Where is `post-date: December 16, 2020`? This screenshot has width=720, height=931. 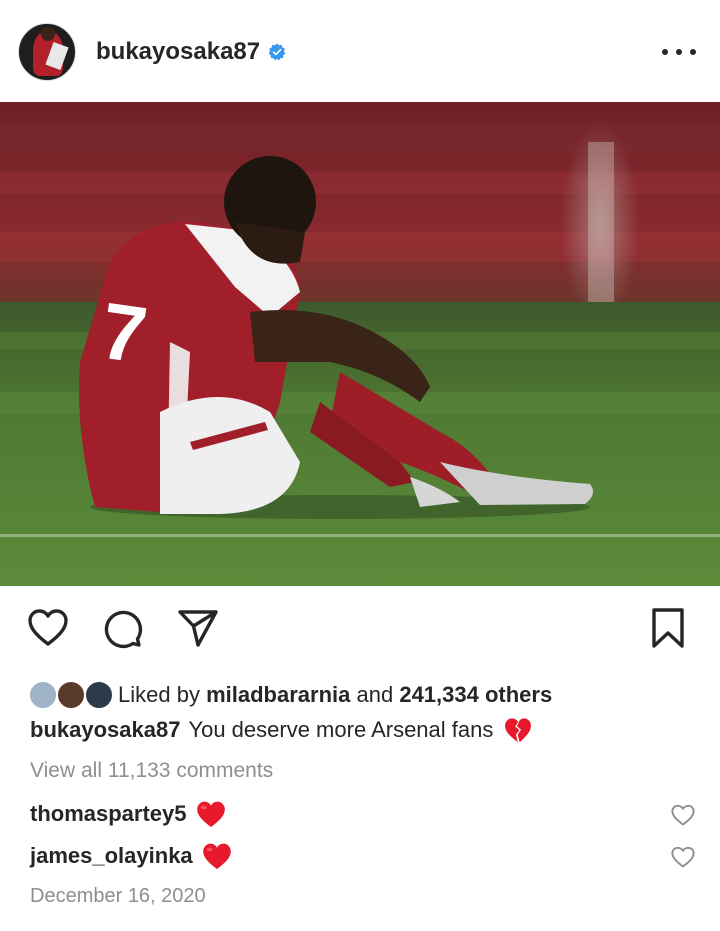 post-date: December 16, 2020 is located at coordinates (118, 896).